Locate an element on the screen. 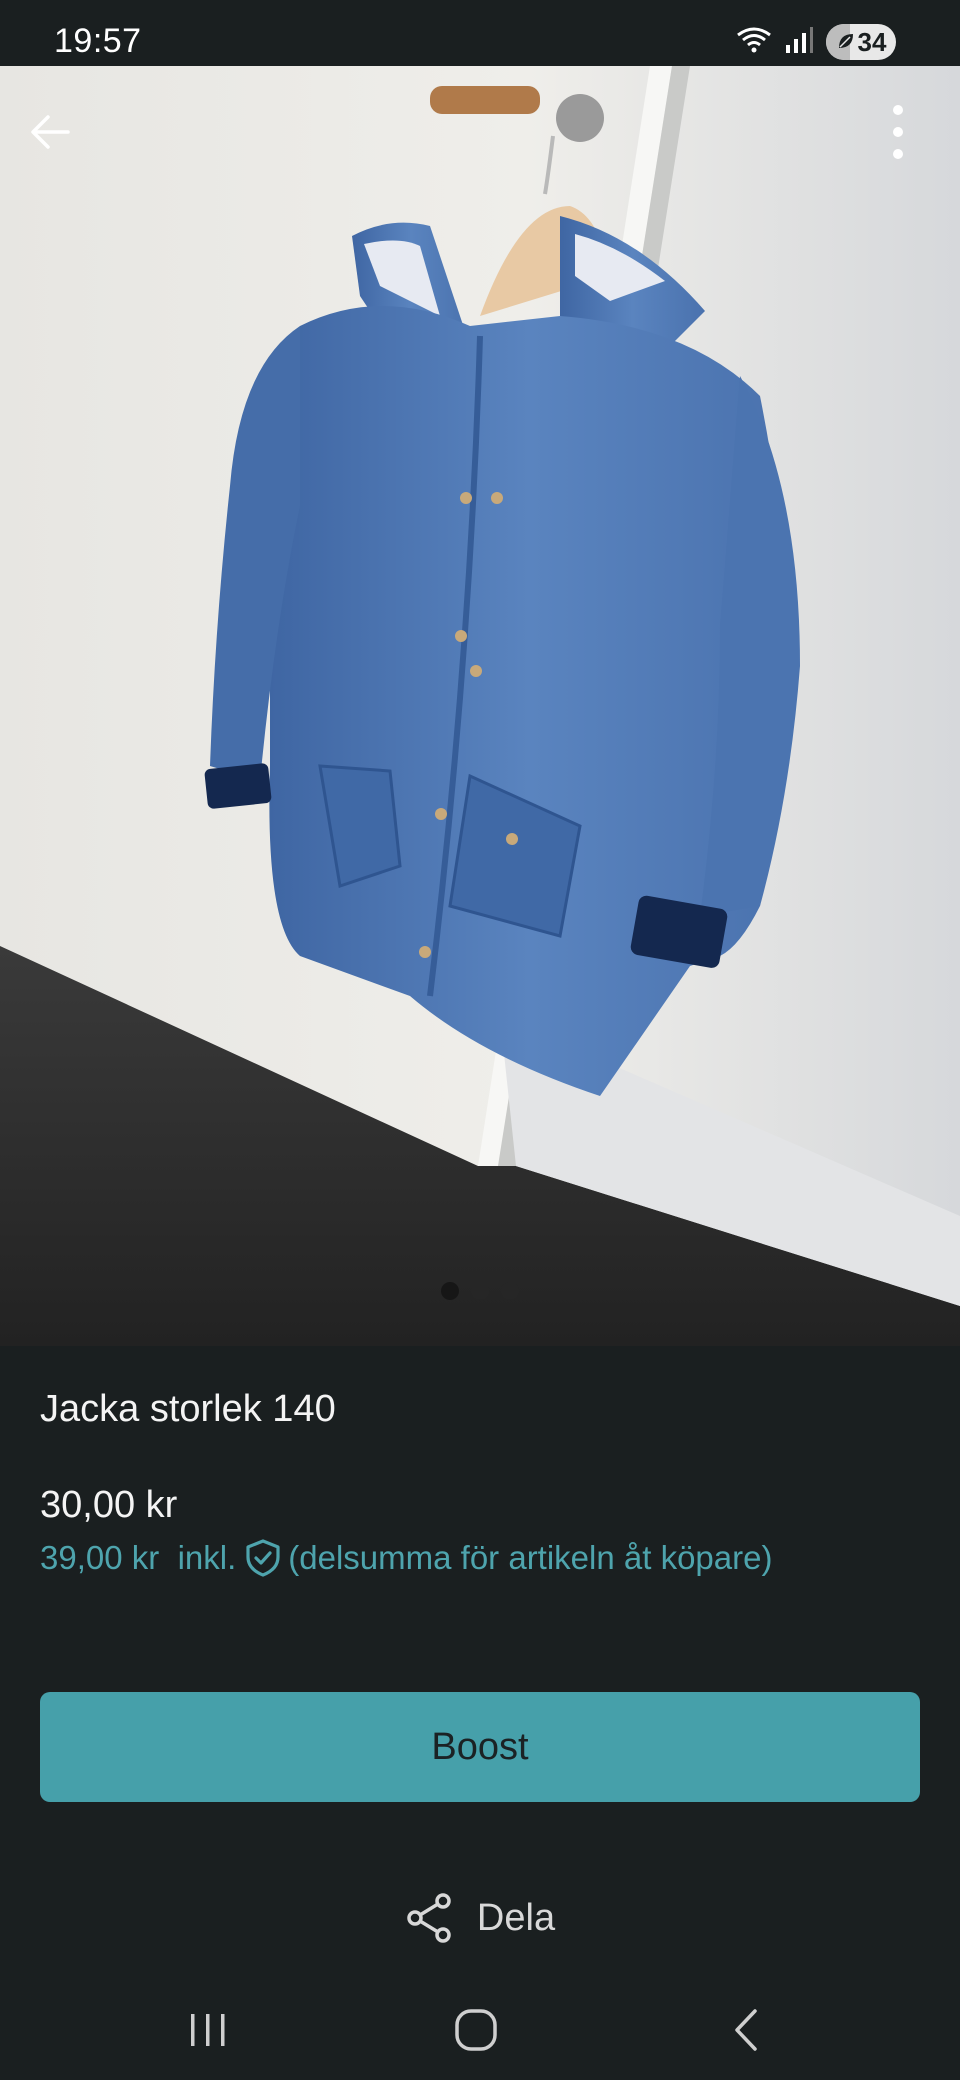 Image resolution: width=960 pixels, height=2080 pixels. leaf-icon is located at coordinates (846, 42).